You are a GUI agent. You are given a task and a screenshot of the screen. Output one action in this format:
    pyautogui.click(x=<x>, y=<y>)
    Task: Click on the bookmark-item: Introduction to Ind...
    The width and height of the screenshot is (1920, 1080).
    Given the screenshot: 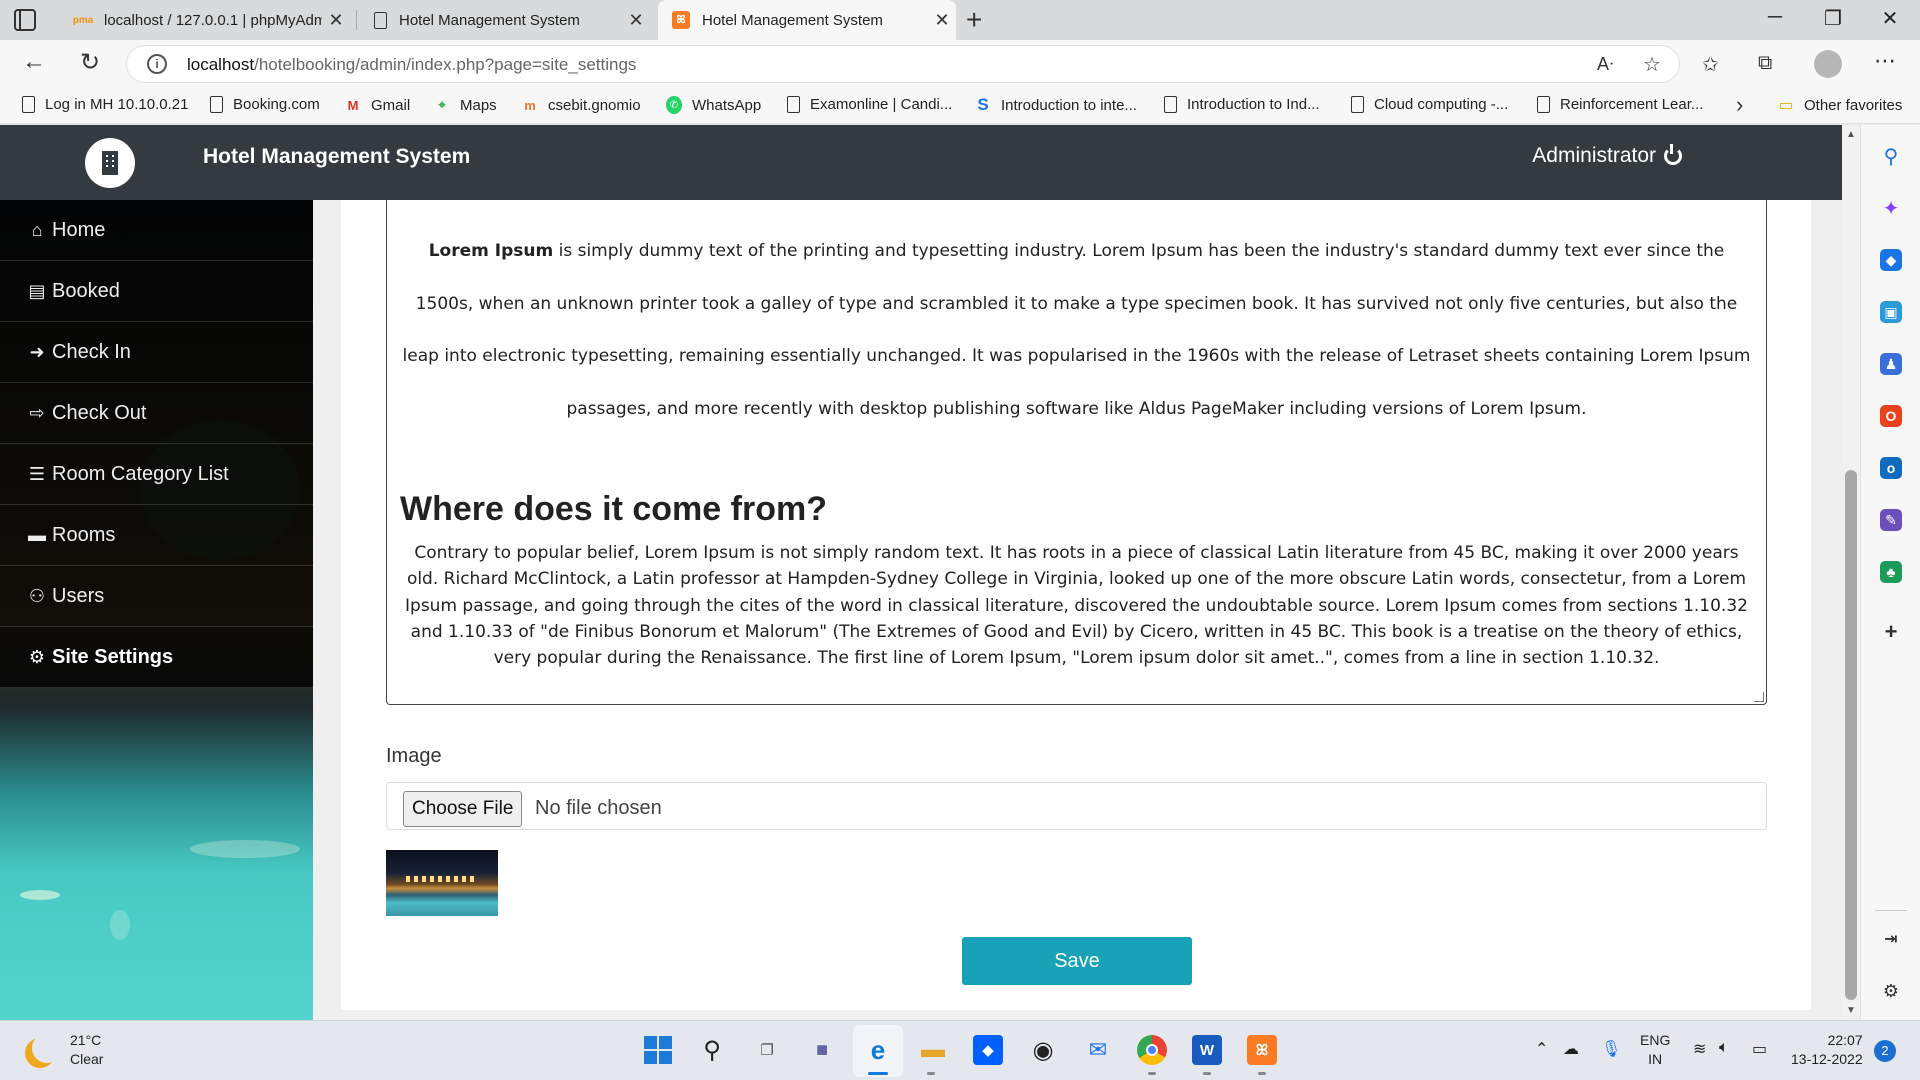 What is the action you would take?
    pyautogui.click(x=1242, y=104)
    